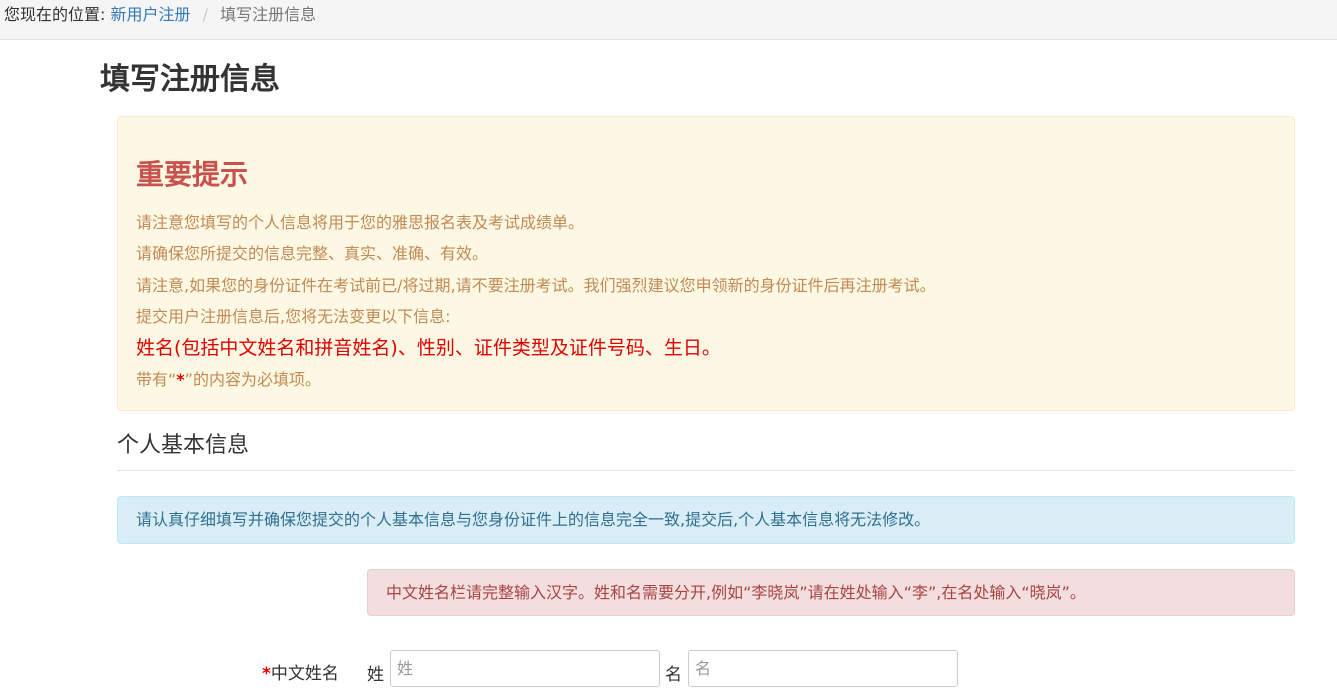 The width and height of the screenshot is (1337, 700). What do you see at coordinates (375, 675) in the screenshot?
I see `surname-label: 姓` at bounding box center [375, 675].